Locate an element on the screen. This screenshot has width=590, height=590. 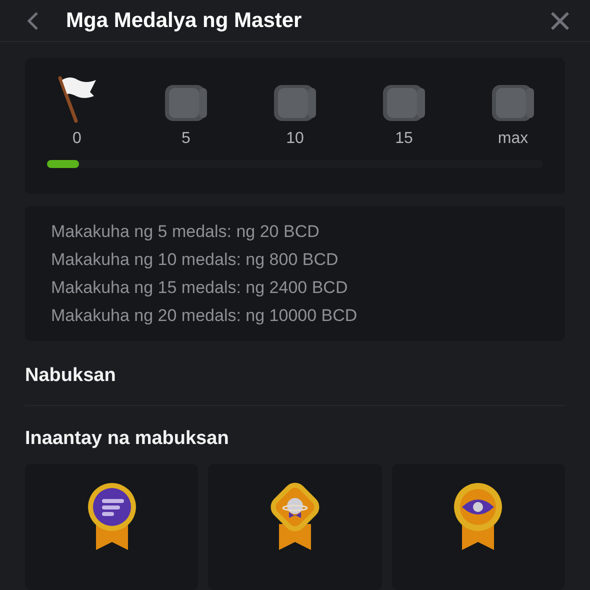
reward-text: Makakuha ng 5 medals: ng 20 BCD is located at coordinates (185, 232).